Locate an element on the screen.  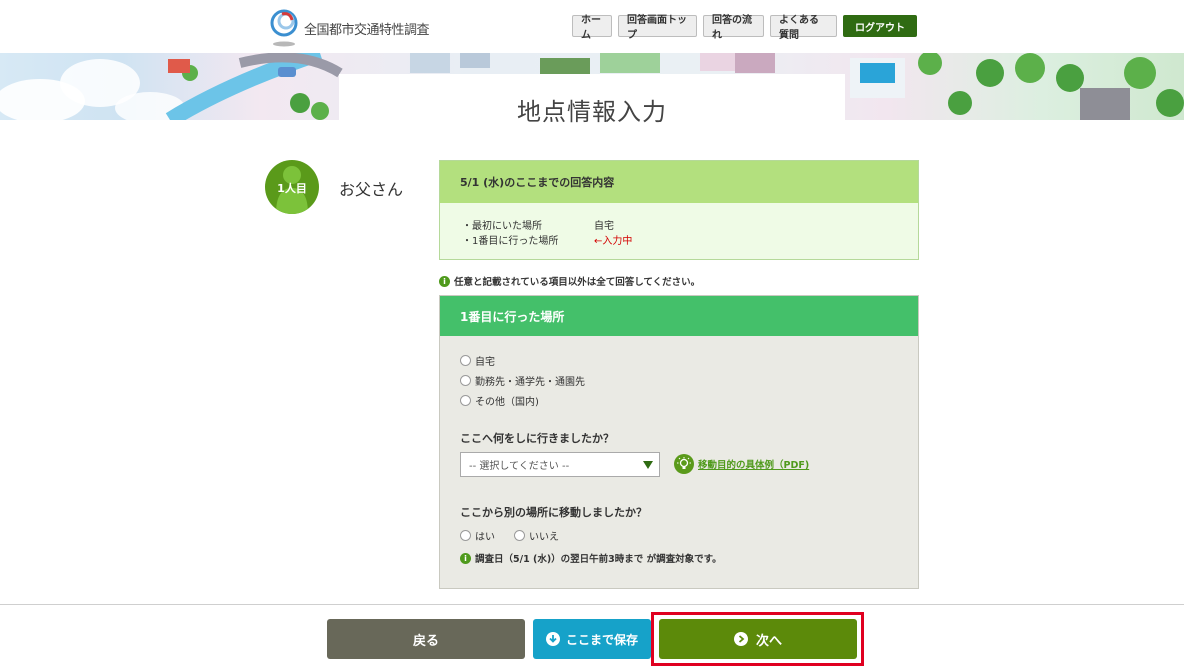
required-notice: i 任意と記載されている項目以外は全て回答してください。 is located at coordinates (569, 281).